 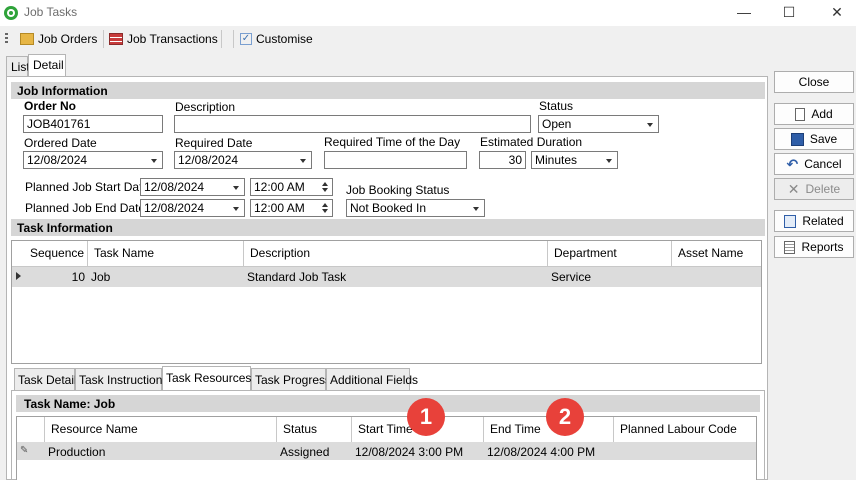 What do you see at coordinates (426, 417) in the screenshot?
I see `callout-badge-1: 1` at bounding box center [426, 417].